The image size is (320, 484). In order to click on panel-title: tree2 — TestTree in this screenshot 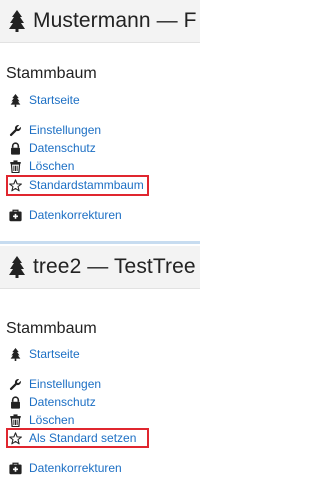, I will do `click(114, 266)`.